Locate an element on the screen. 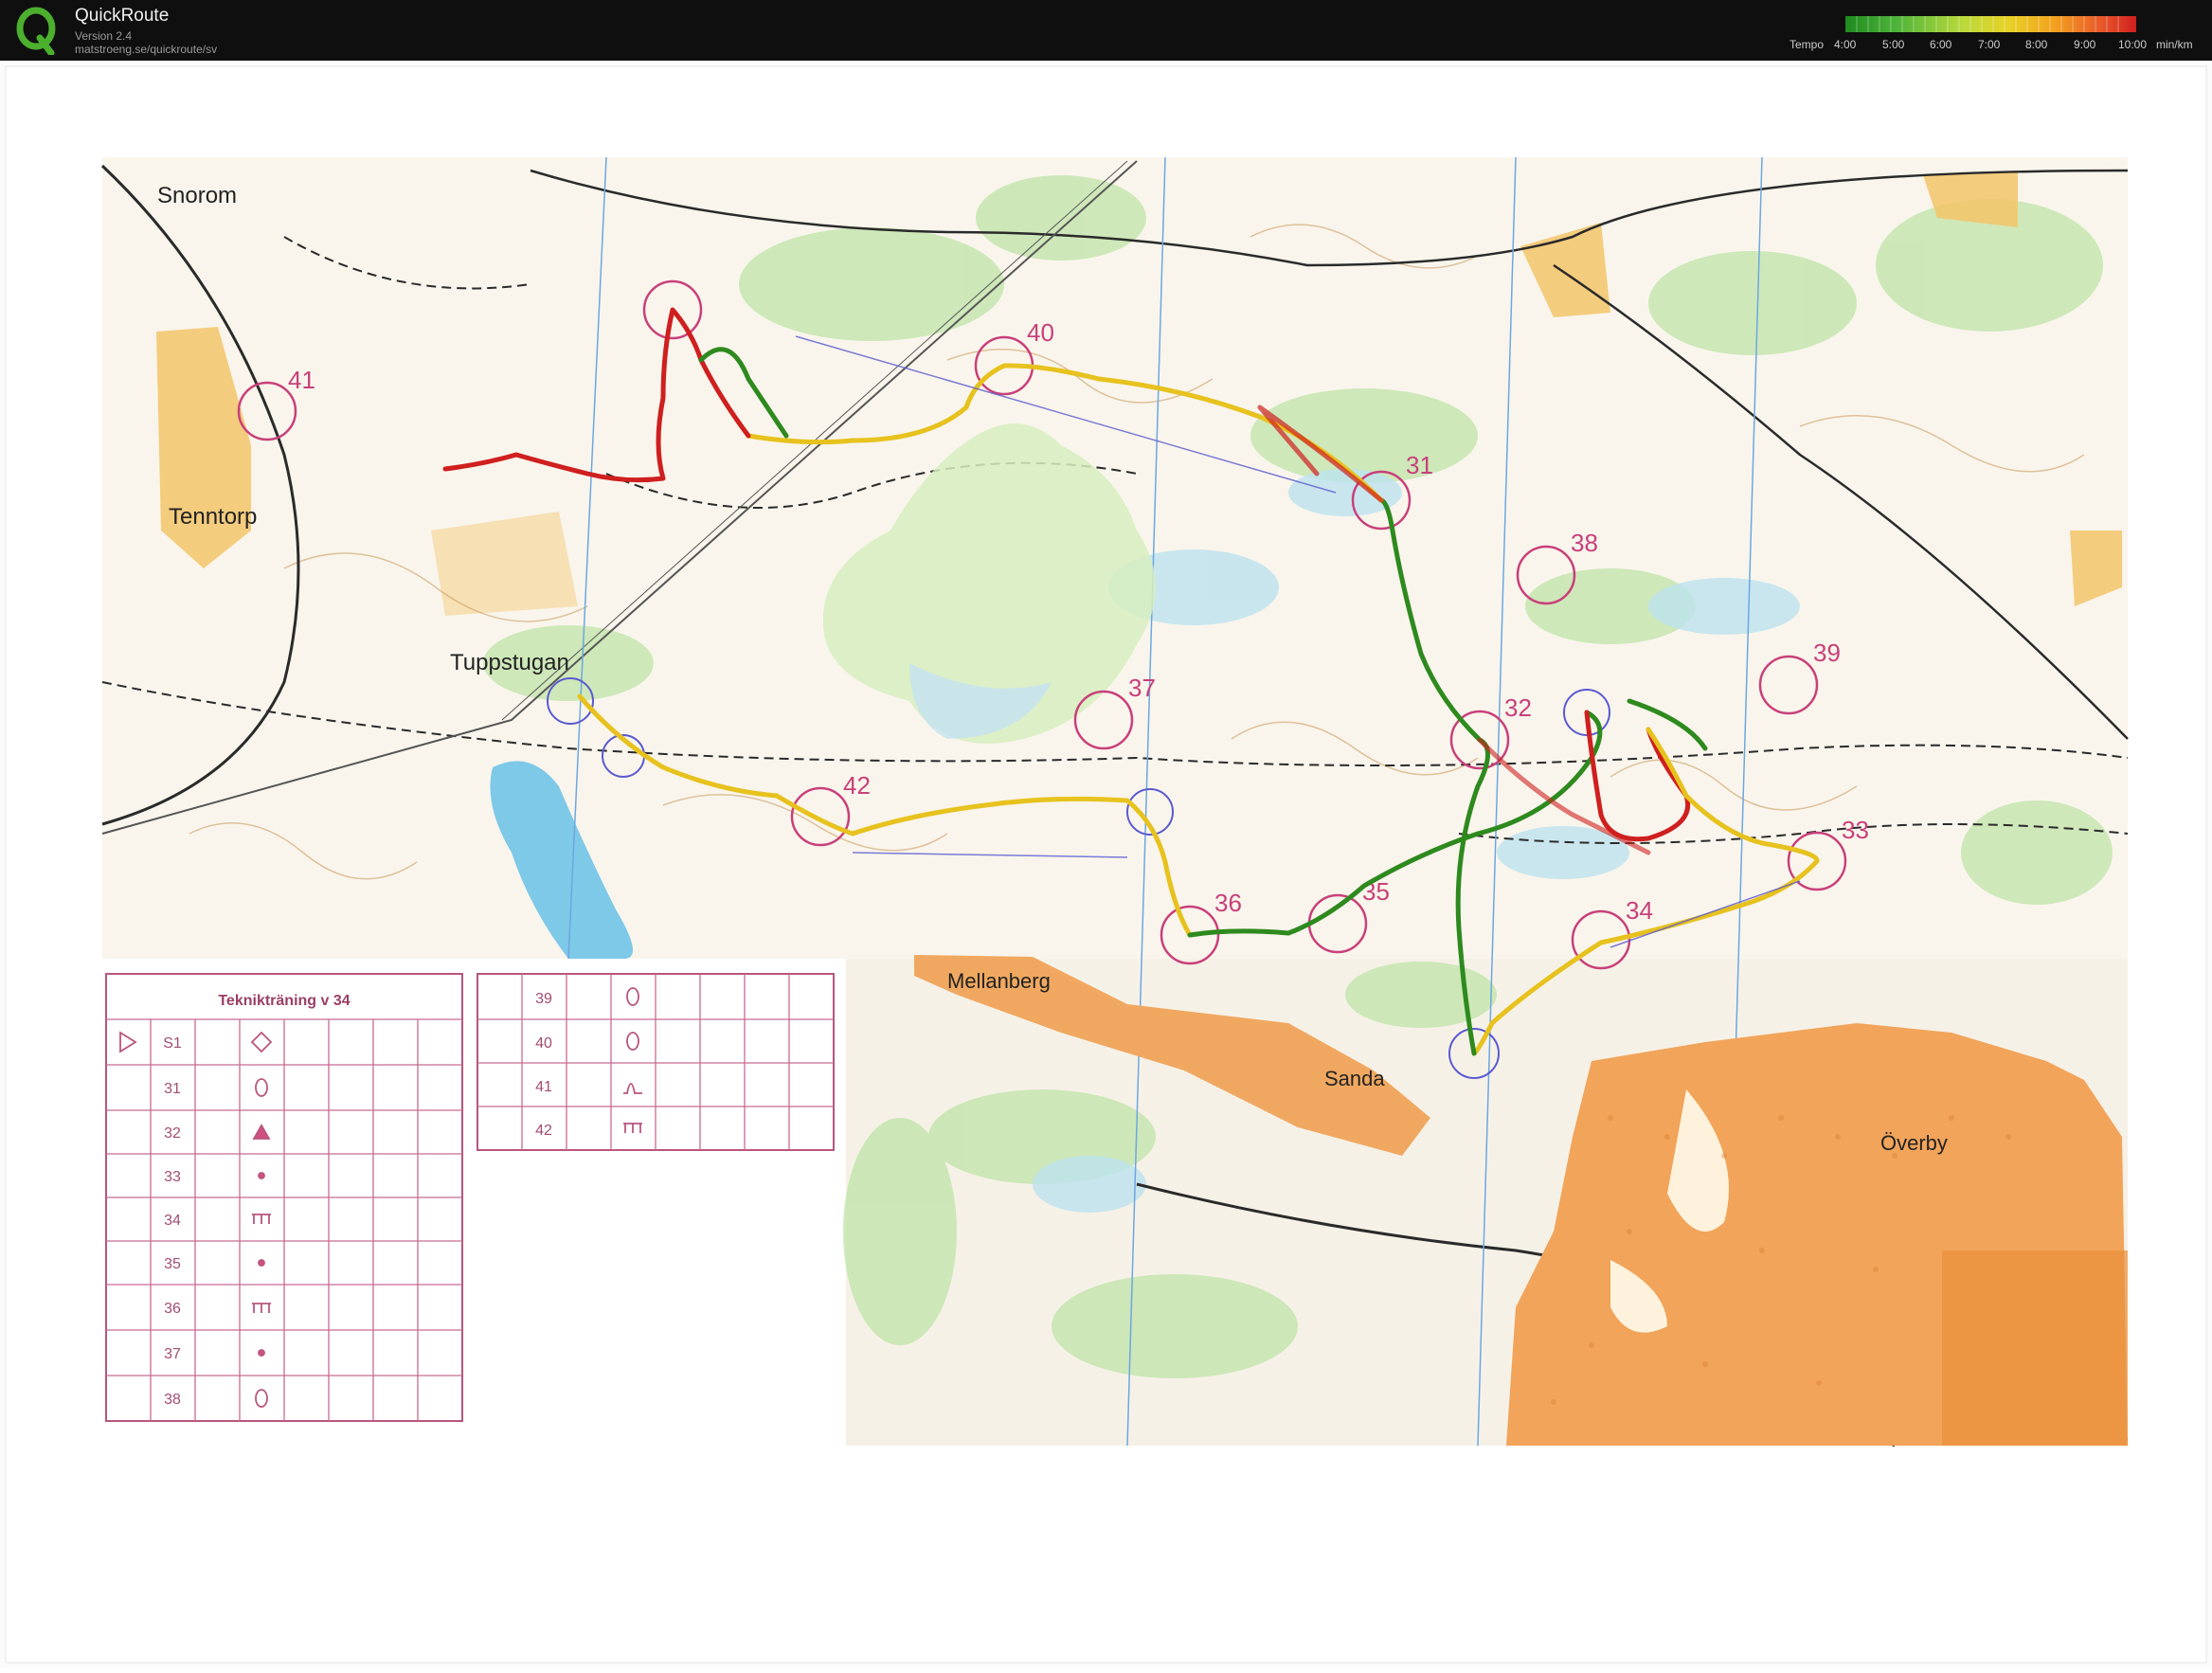 Image resolution: width=2212 pixels, height=1673 pixels. tempo-gradient-grid is located at coordinates (1988, 24).